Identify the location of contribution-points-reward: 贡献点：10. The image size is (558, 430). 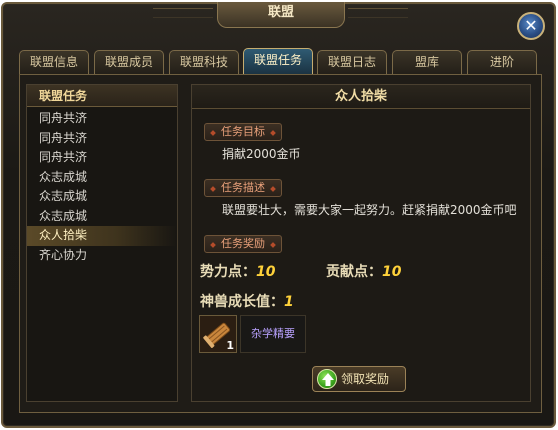
(363, 271).